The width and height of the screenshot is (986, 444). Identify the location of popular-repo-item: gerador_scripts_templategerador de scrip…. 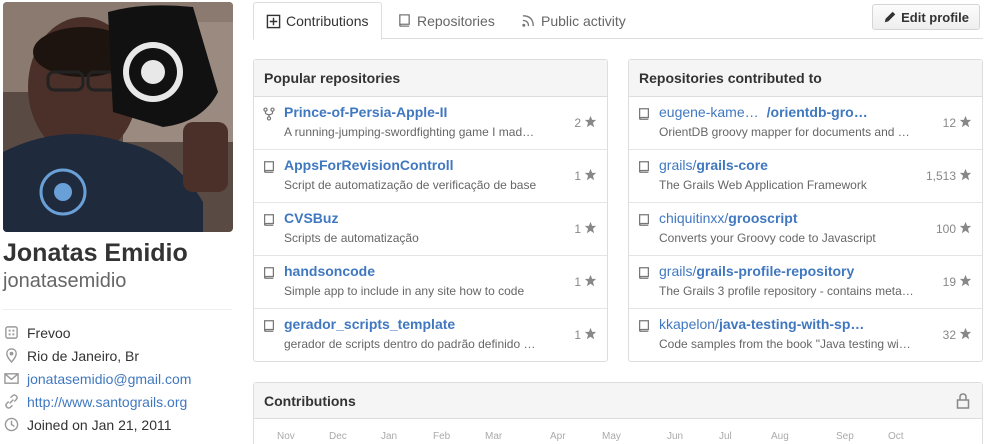
(430, 335).